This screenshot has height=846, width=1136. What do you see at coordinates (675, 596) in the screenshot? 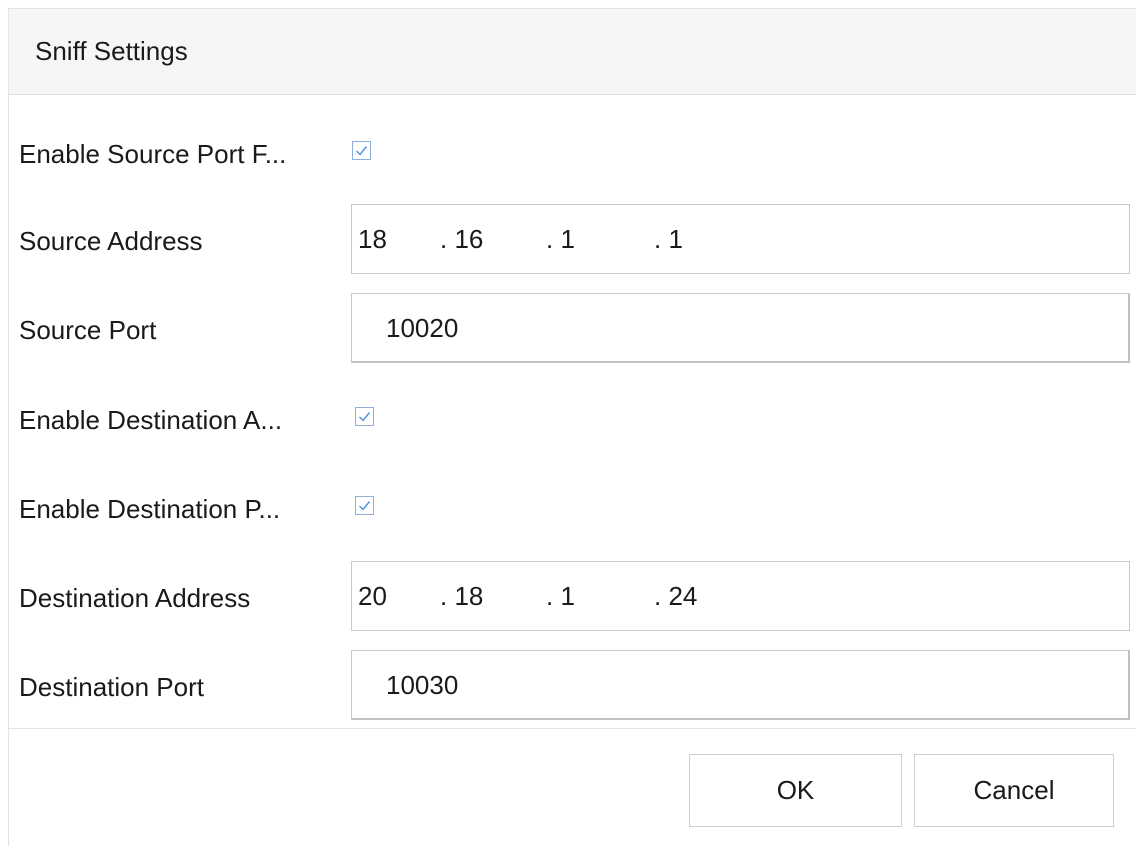
I see `destination-address-octet-4: . 24` at bounding box center [675, 596].